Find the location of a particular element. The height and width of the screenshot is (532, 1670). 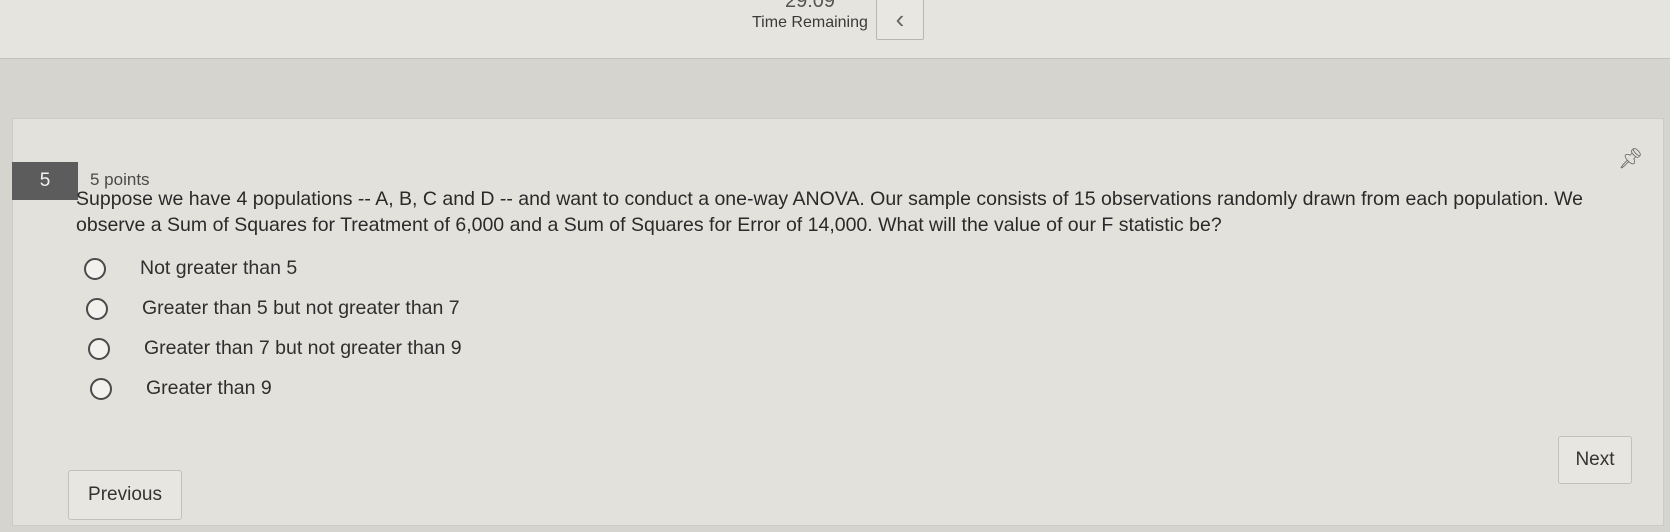

answer-option-4: Greater than 9 is located at coordinates (181, 388).